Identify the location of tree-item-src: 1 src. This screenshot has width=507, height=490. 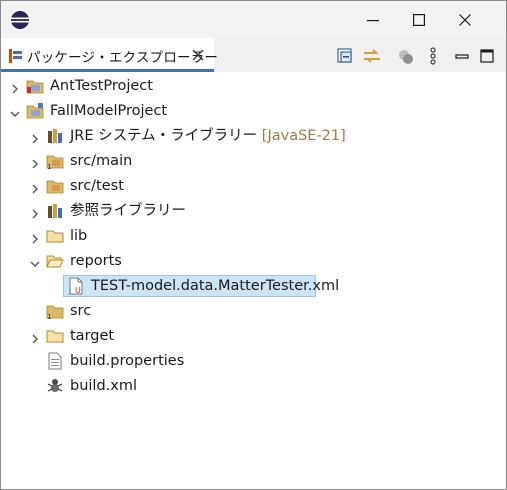
(253, 311).